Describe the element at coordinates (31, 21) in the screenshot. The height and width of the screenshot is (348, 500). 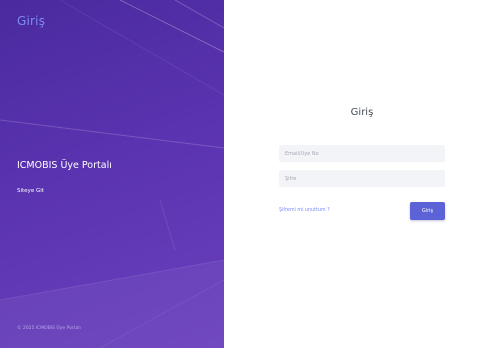
I see `brand-logo-text: Giriş` at that location.